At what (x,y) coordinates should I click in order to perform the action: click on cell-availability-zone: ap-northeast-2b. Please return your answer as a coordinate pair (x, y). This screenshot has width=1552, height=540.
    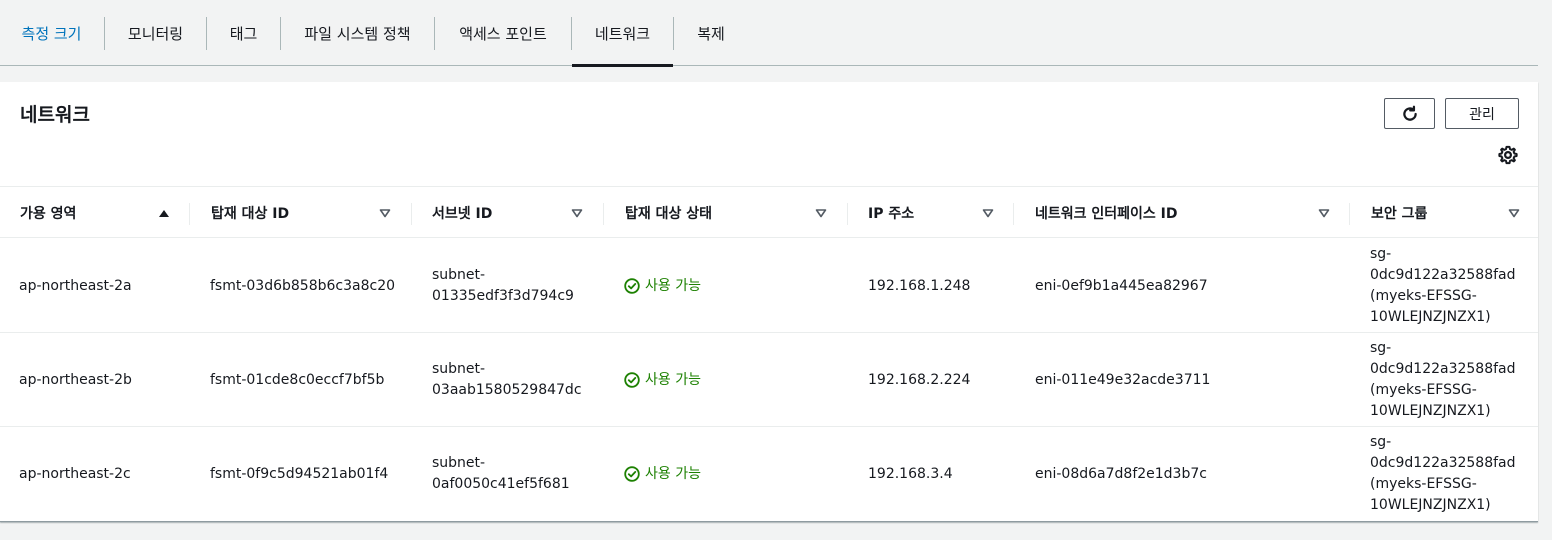
    Looking at the image, I should click on (75, 379).